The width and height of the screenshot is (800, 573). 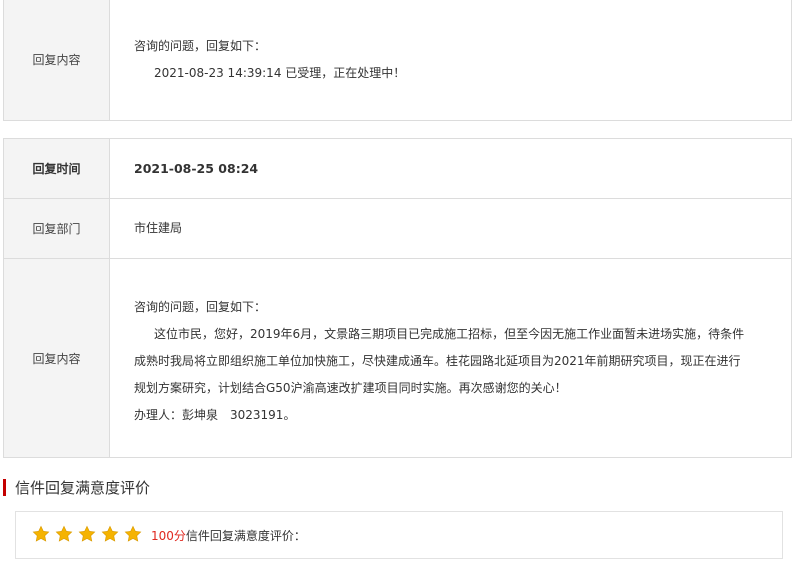 I want to click on reply-content-label: 回复内容, so click(x=57, y=60).